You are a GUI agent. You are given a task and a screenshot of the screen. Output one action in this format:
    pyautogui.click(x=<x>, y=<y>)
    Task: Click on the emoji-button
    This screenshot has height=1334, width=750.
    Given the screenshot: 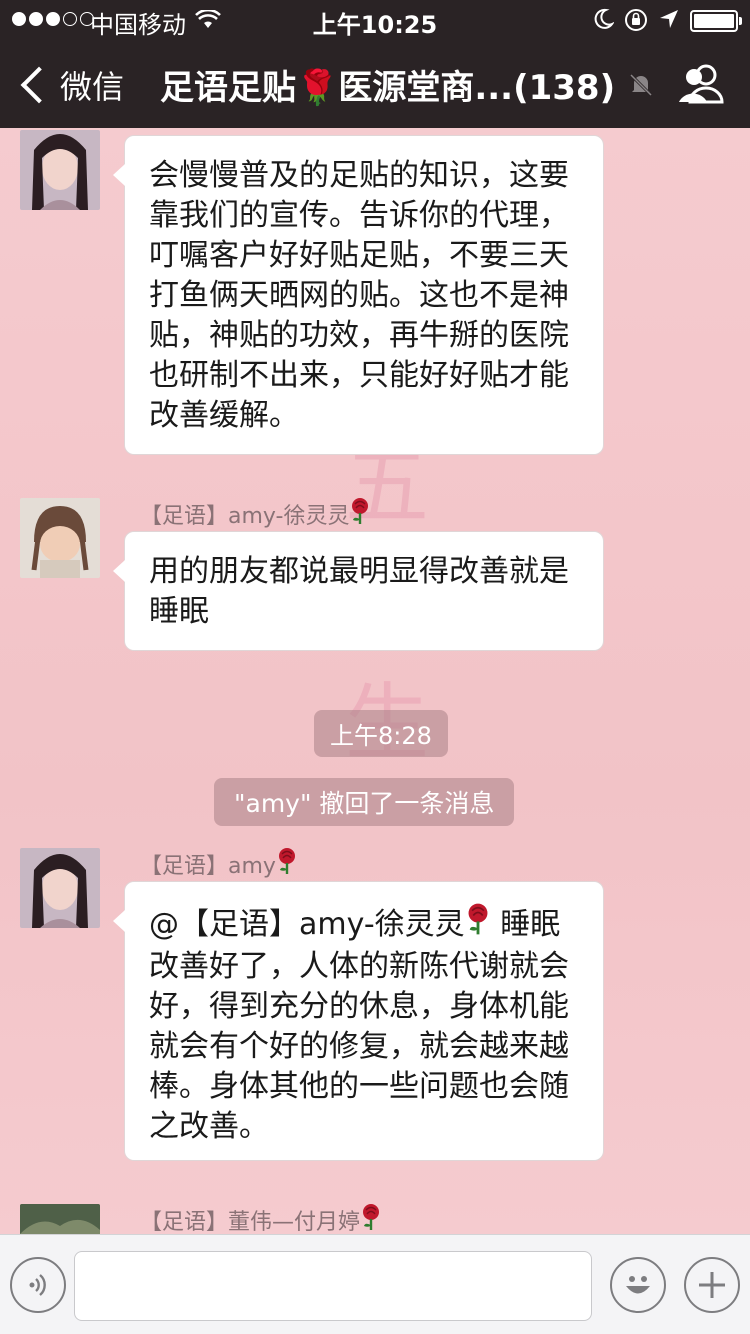 What is the action you would take?
    pyautogui.click(x=638, y=1285)
    